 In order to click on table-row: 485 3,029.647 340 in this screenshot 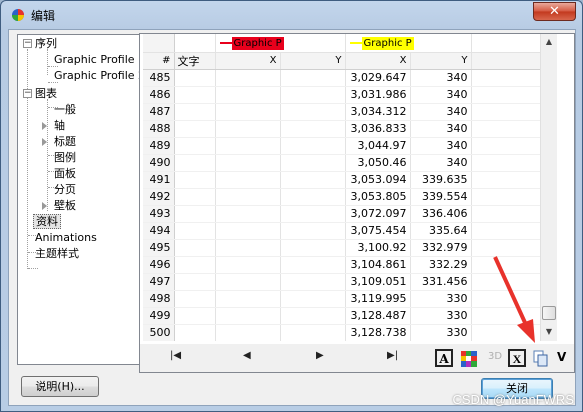, I will do `click(350, 78)`.